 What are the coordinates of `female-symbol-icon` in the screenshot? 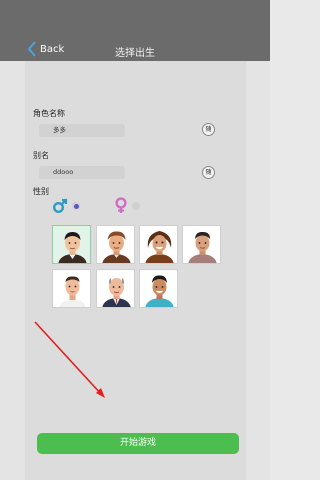 It's located at (121, 205).